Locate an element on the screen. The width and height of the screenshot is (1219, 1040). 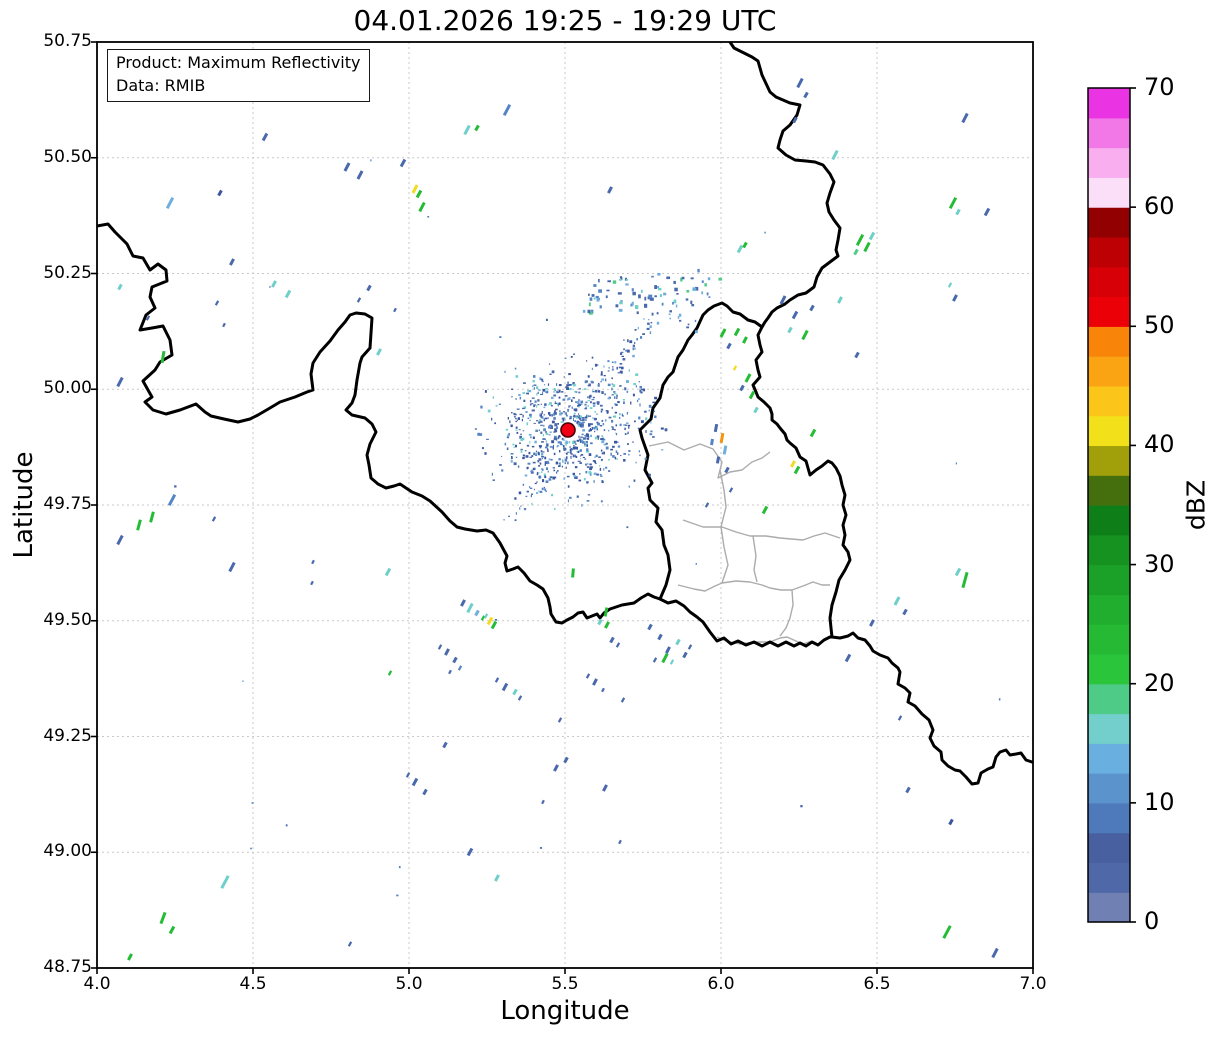
region-border is located at coordinates (786, 613).